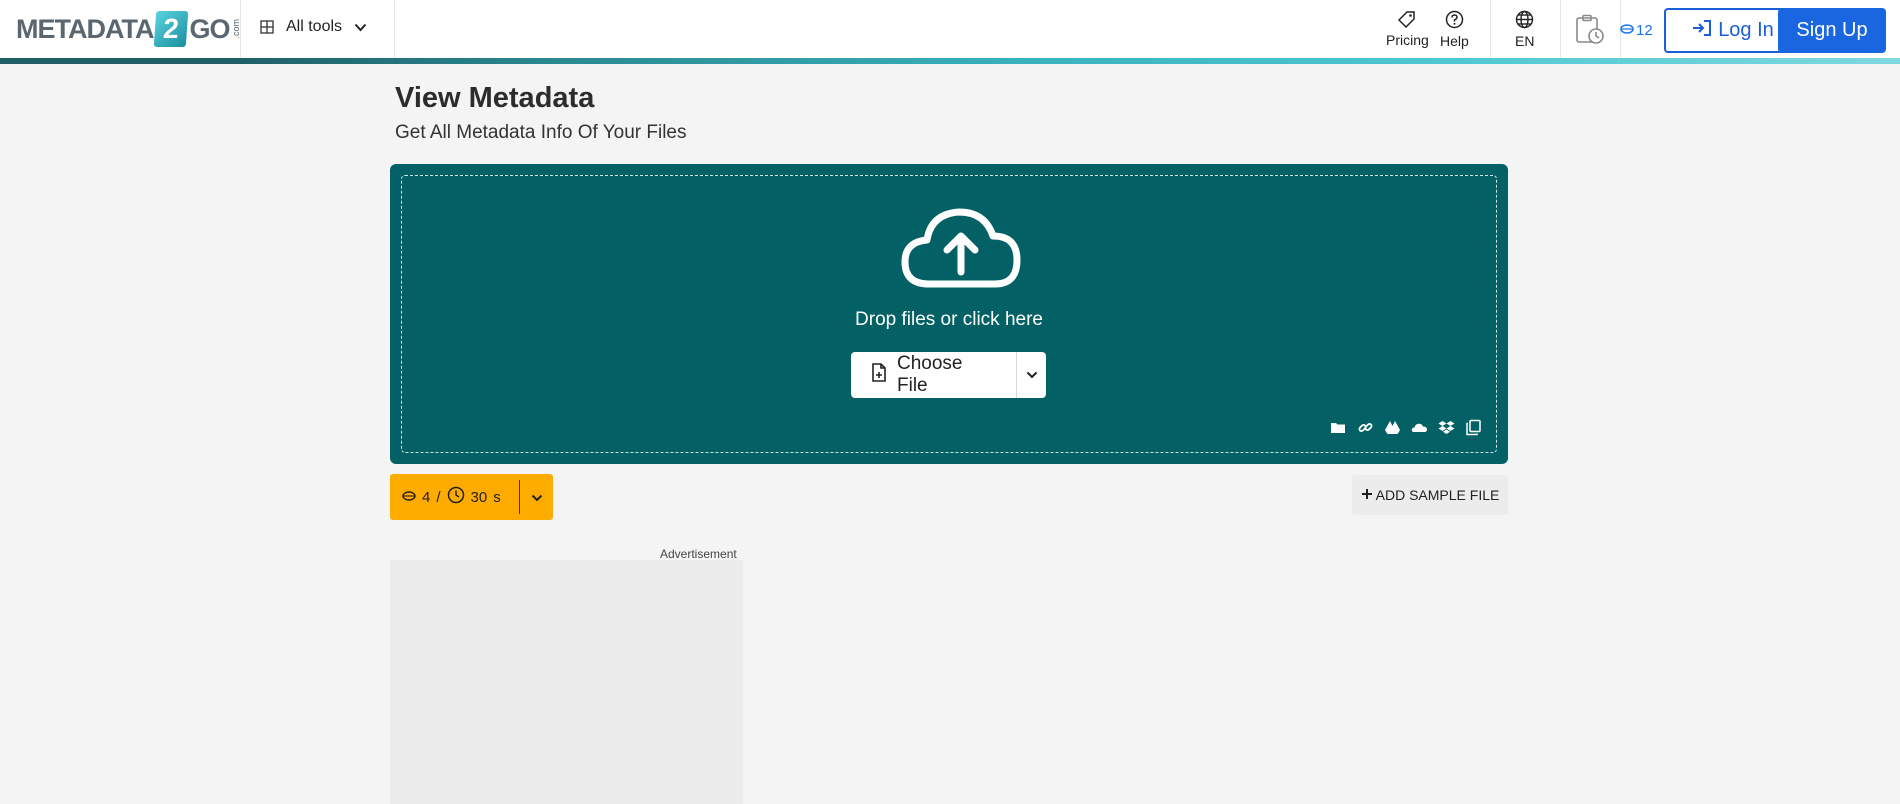 This screenshot has height=804, width=1900. What do you see at coordinates (541, 132) in the screenshot?
I see `page-subtitle: Get All Metadata Info Of Your Files` at bounding box center [541, 132].